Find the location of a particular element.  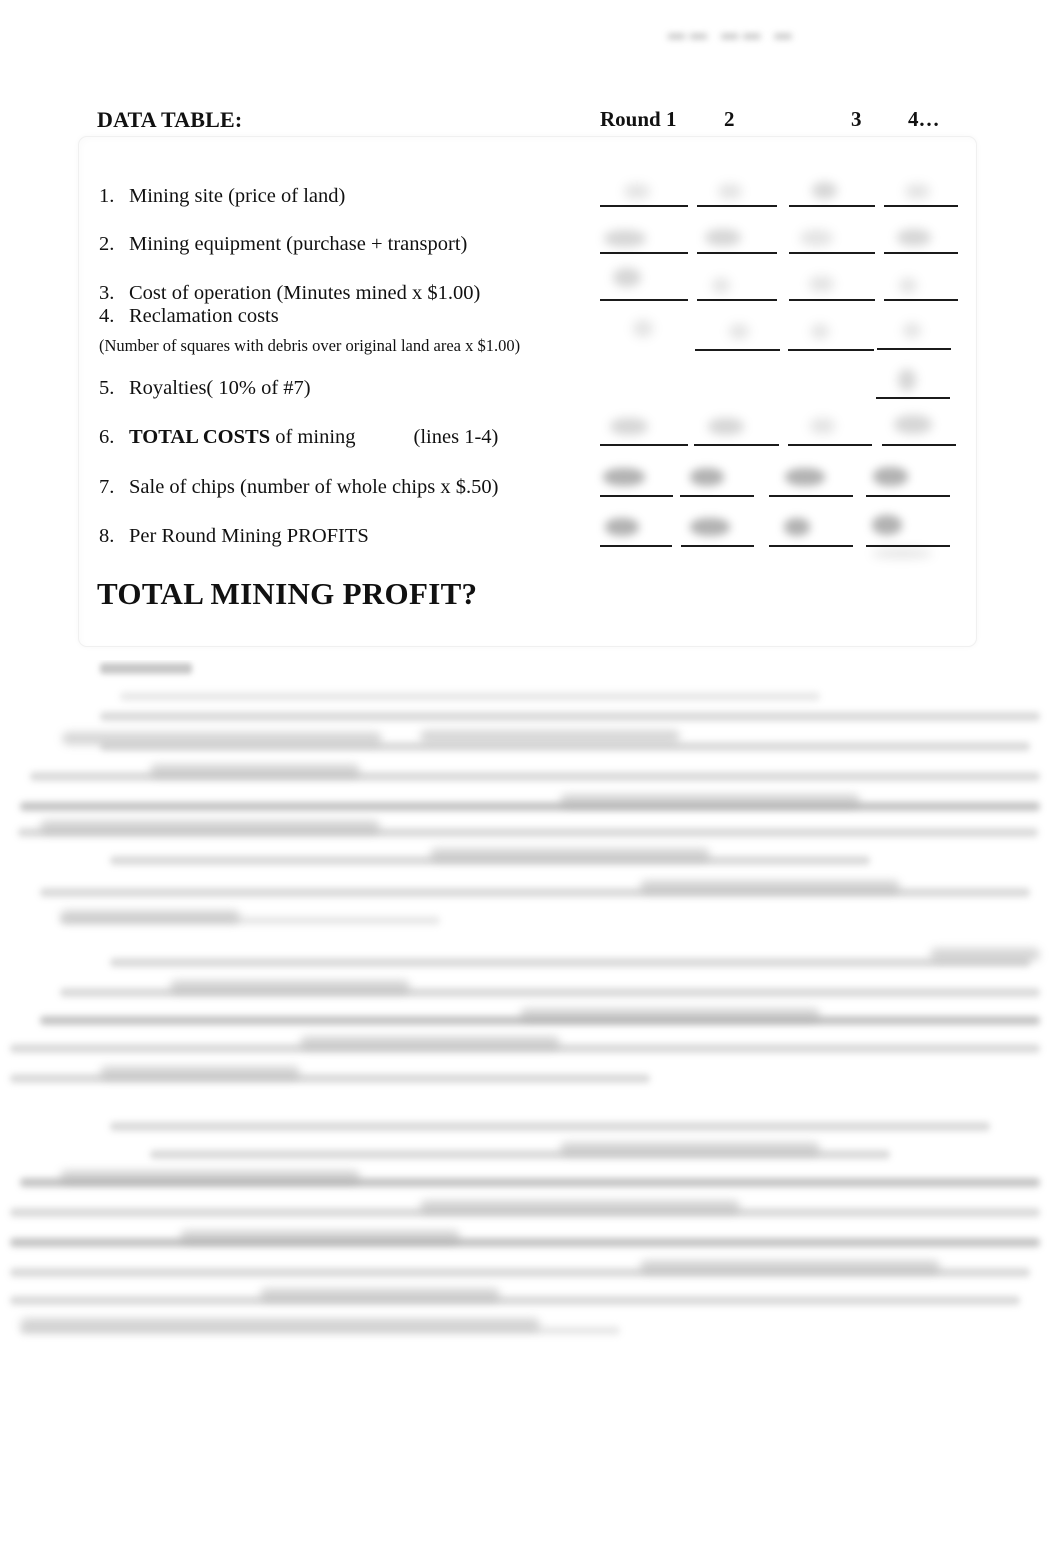

answer-blank-r6c3 is located at coordinates (830, 445).